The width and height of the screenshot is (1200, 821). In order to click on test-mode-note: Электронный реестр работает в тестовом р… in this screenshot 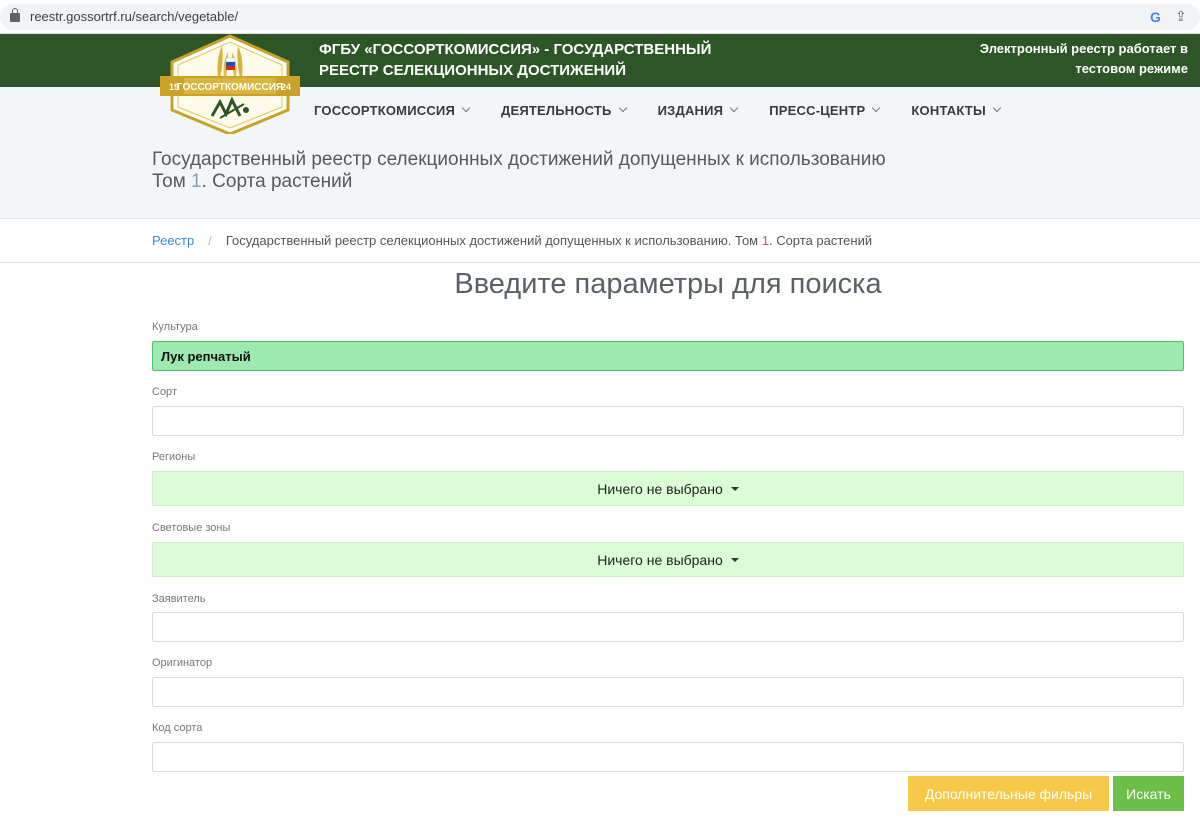, I will do `click(1058, 59)`.